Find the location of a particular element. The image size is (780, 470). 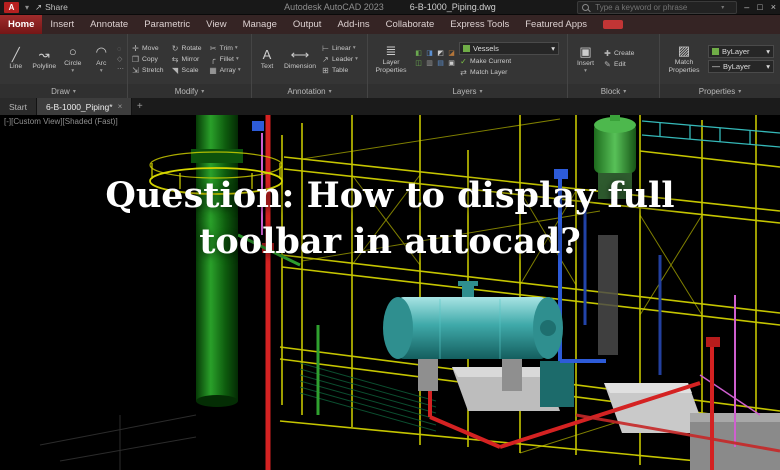

search-input is located at coordinates (655, 7).